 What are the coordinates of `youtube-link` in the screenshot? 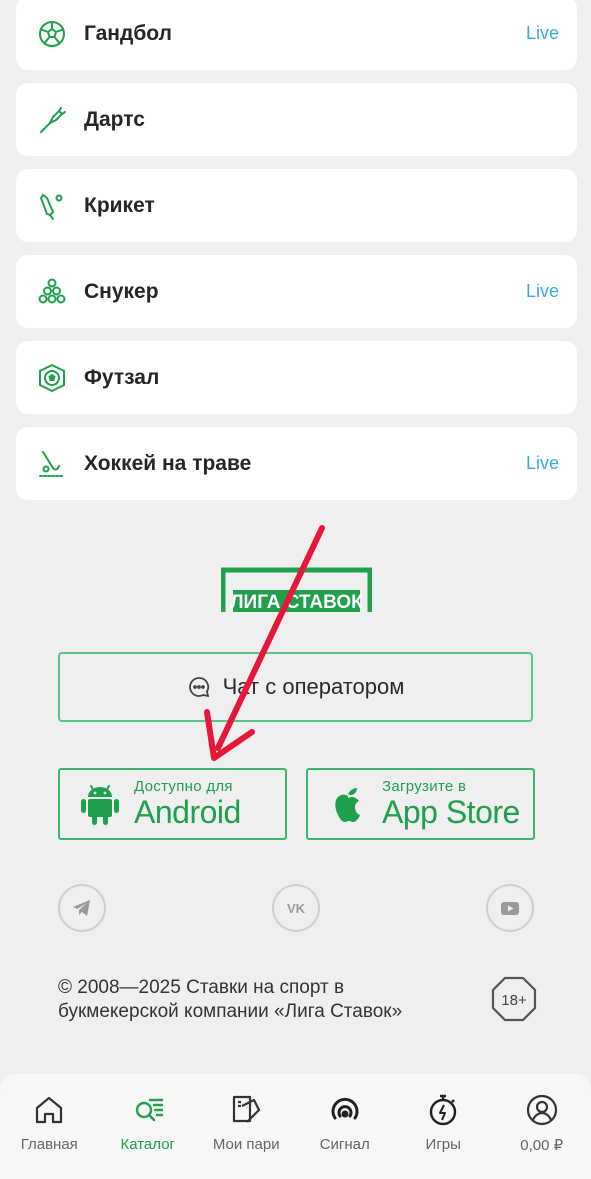 It's located at (510, 908).